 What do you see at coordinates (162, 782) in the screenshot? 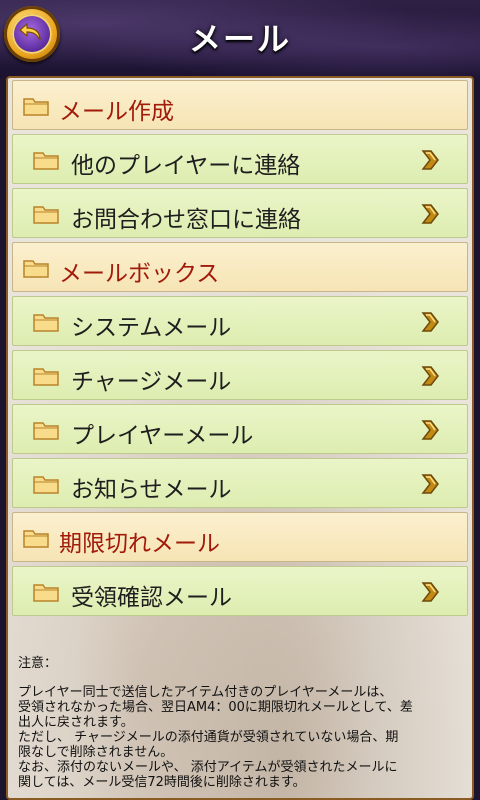
I see `notice-line: 関しては、メール受信72時間後に削除されます。` at bounding box center [162, 782].